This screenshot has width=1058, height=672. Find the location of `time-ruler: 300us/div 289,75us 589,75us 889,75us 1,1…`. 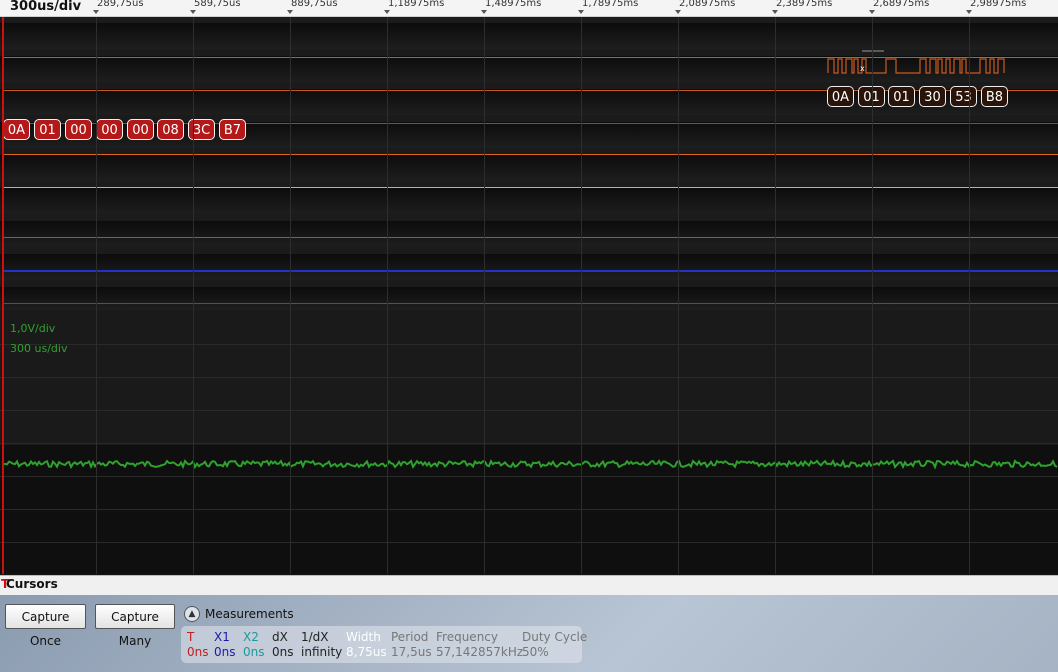

time-ruler: 300us/div 289,75us 589,75us 889,75us 1,1… is located at coordinates (529, 8).